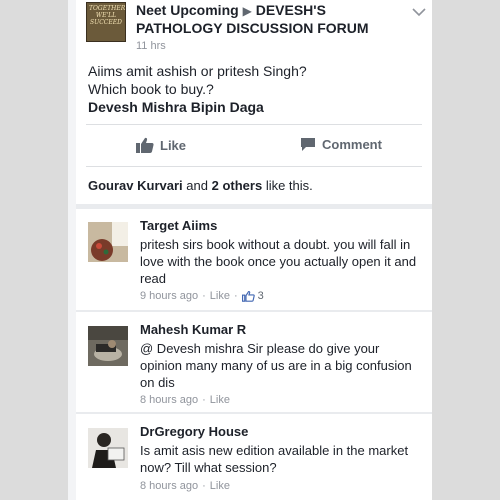 The width and height of the screenshot is (500, 500). I want to click on post-text-line1: Aiims amit ashish or pritesh Singh?, so click(197, 71).